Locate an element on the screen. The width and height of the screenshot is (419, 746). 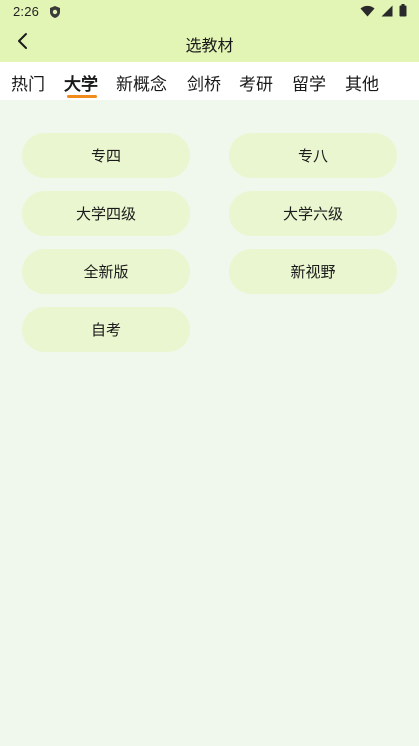
active-tab-indicator is located at coordinates (82, 96).